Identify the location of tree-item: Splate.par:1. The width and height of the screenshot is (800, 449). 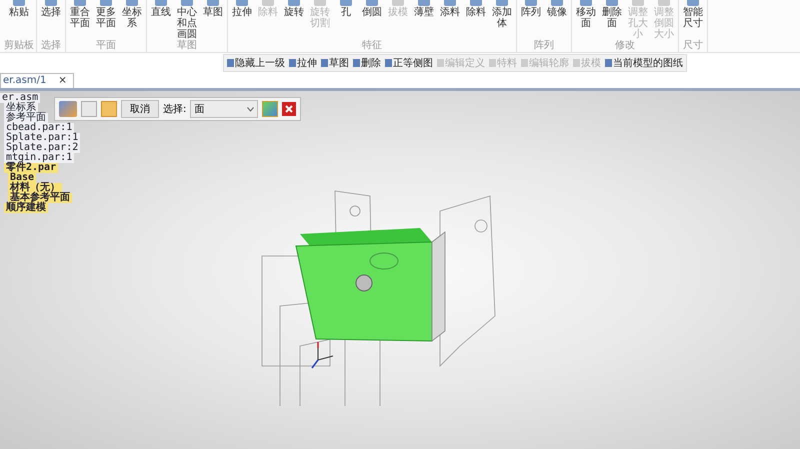
(42, 138).